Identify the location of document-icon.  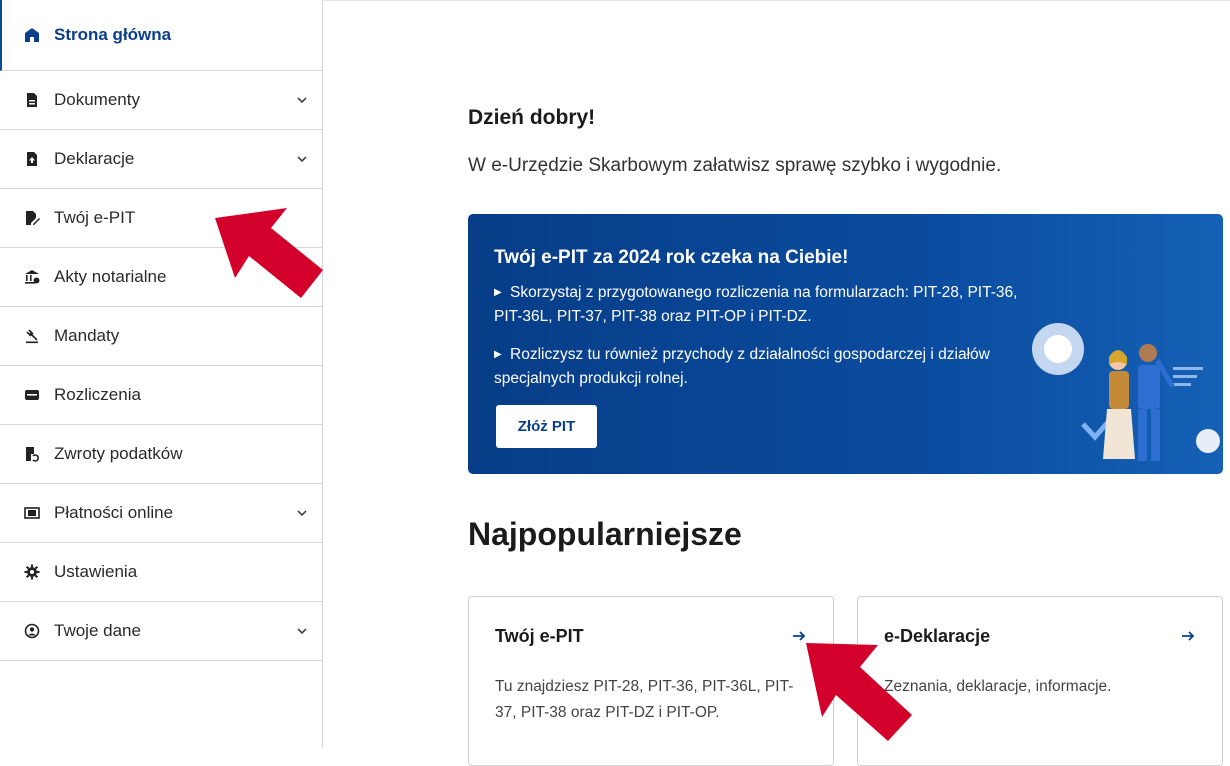
(32, 100).